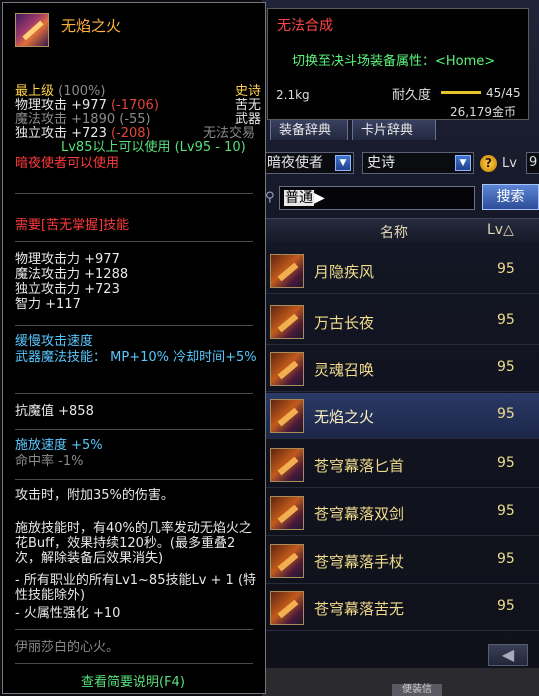 This screenshot has height=696, width=539. I want to click on durability-bar-fill, so click(461, 92).